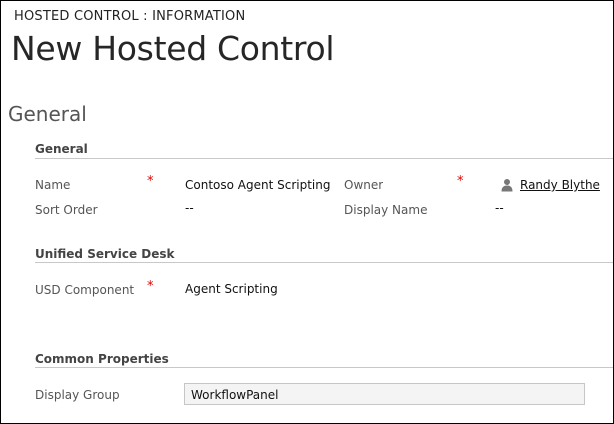  I want to click on owner-label: Owner, so click(364, 185).